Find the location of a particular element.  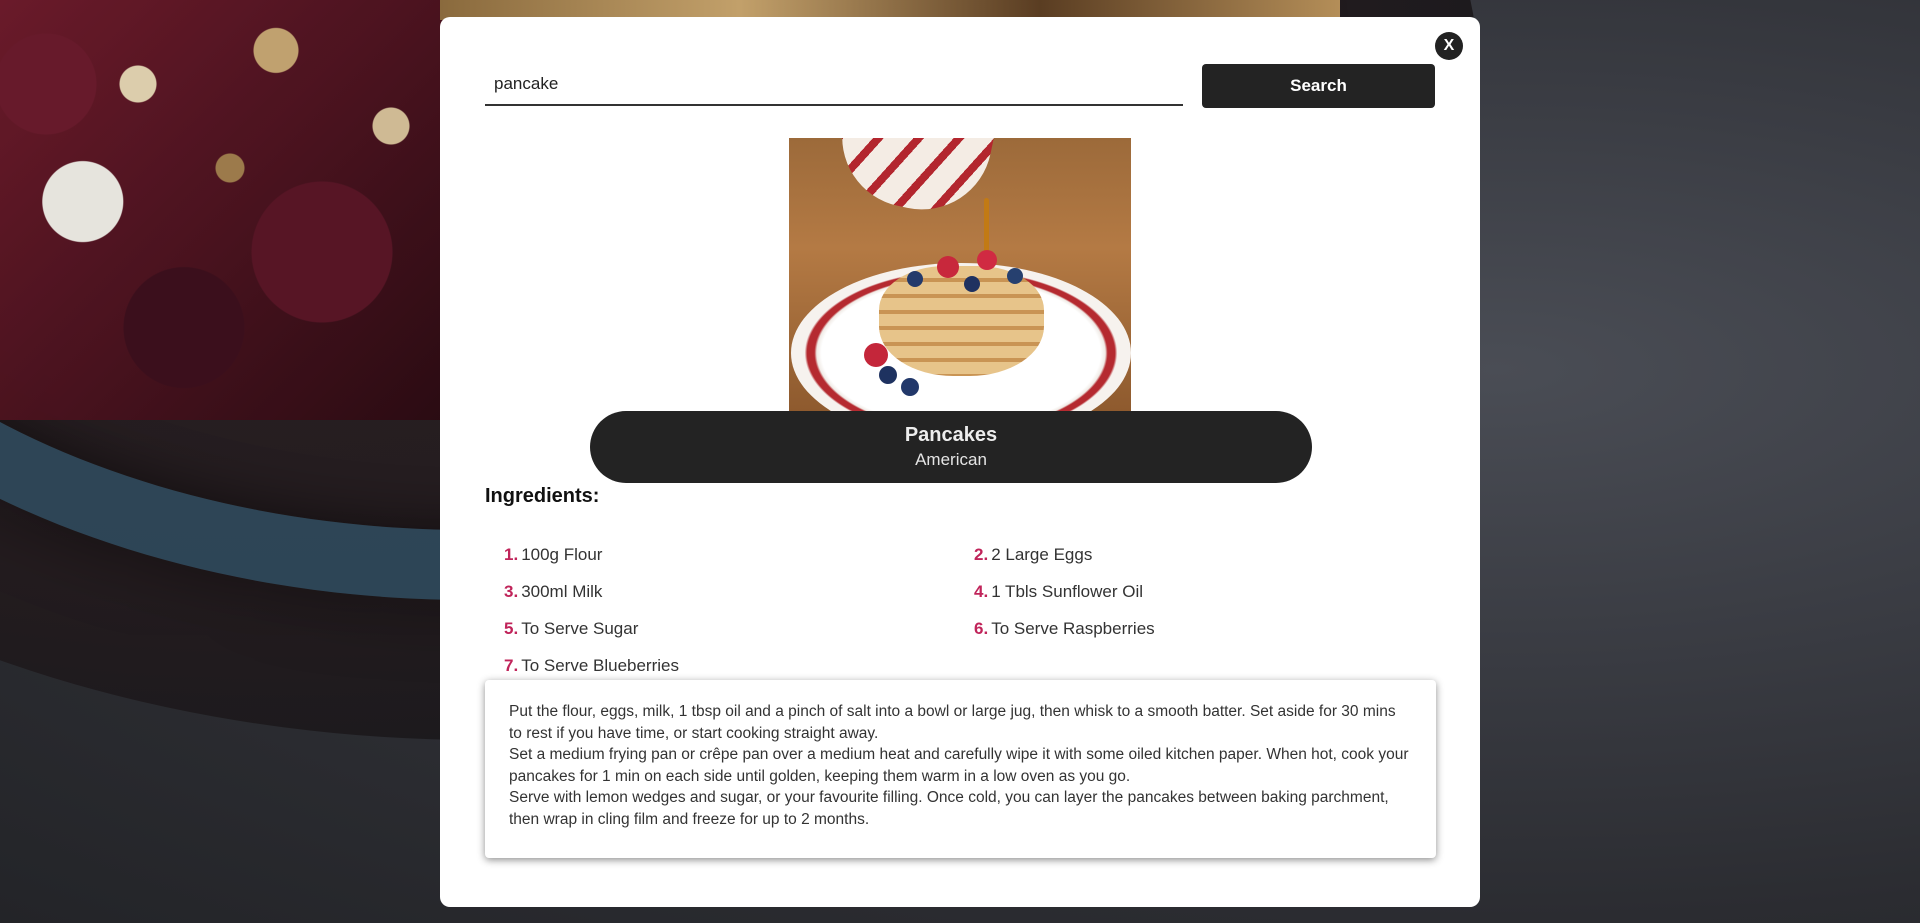

search-input is located at coordinates (834, 85).